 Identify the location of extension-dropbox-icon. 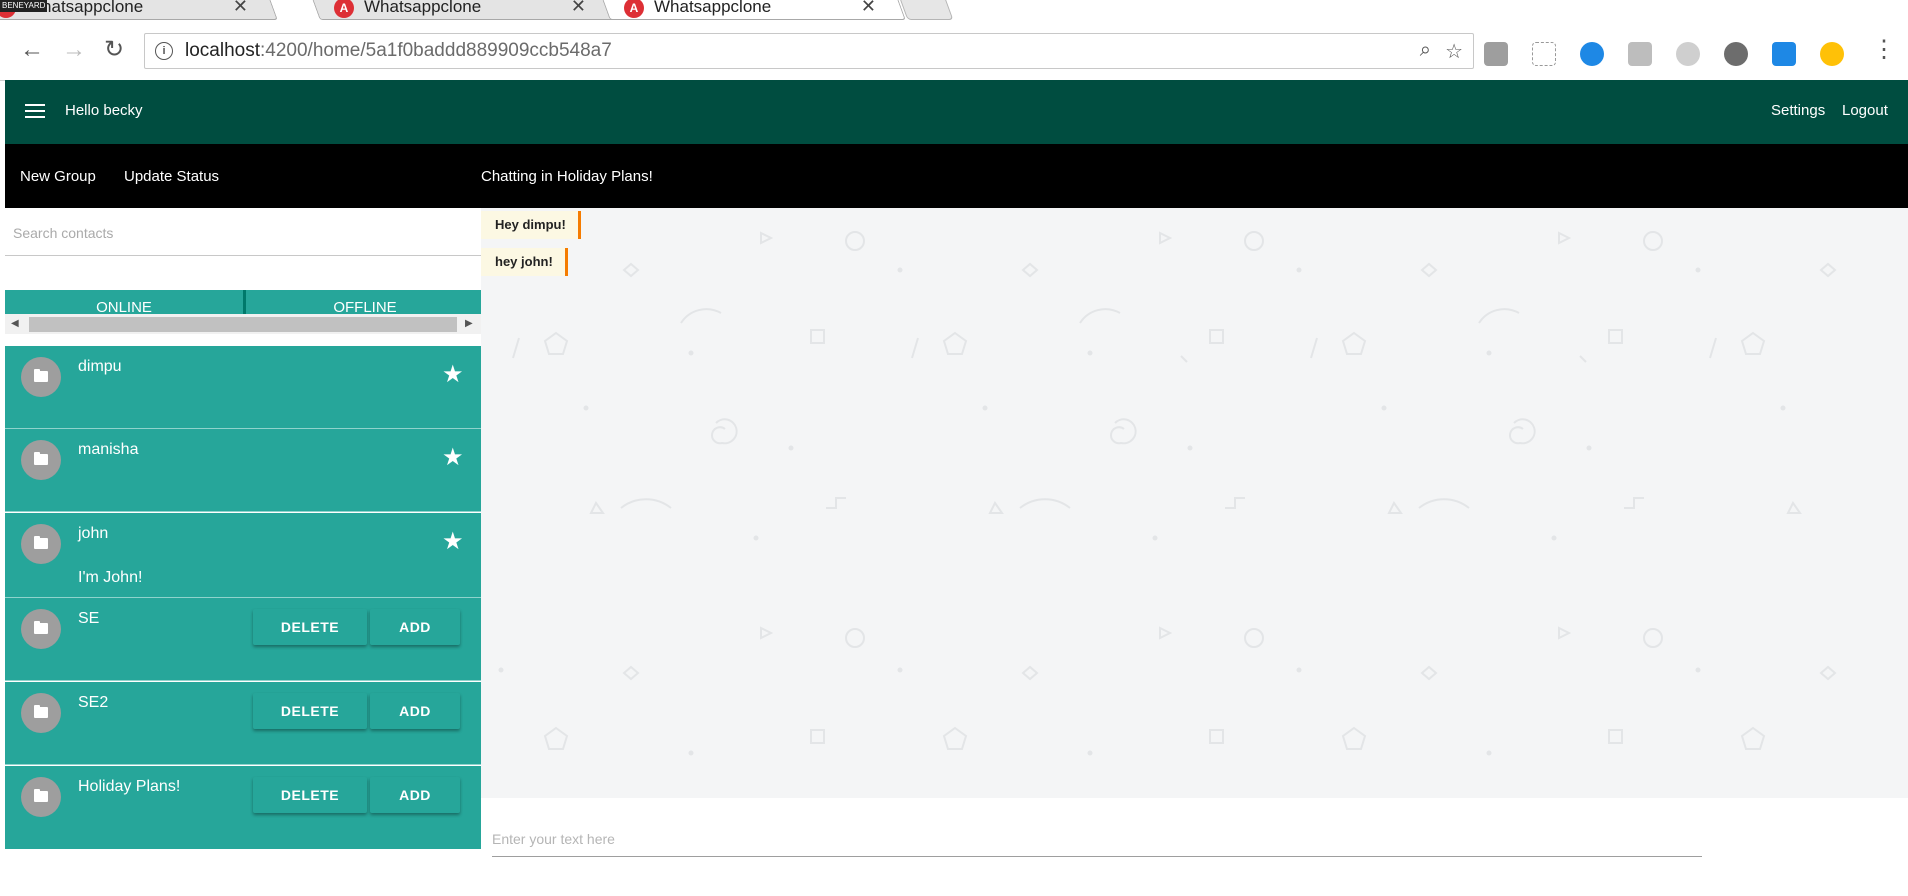
(1640, 54).